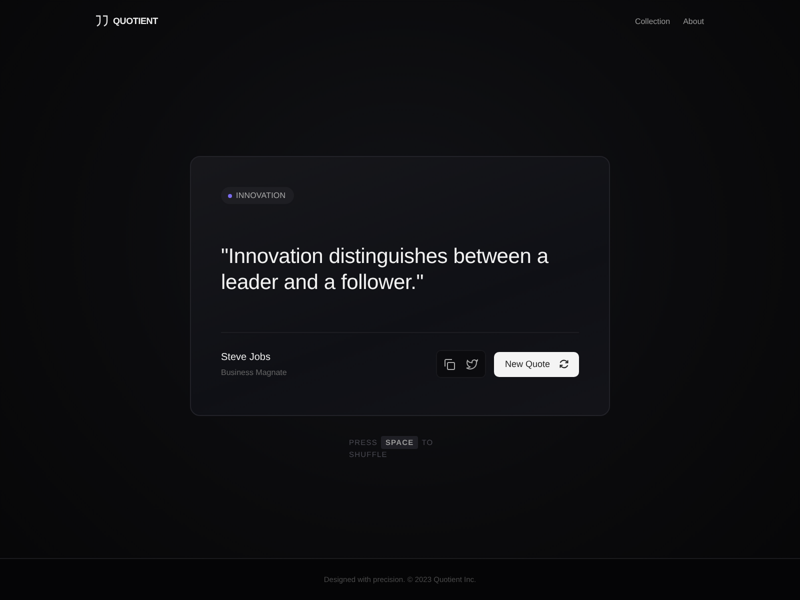 This screenshot has height=600, width=800. What do you see at coordinates (472, 364) in the screenshot?
I see `bird-icon` at bounding box center [472, 364].